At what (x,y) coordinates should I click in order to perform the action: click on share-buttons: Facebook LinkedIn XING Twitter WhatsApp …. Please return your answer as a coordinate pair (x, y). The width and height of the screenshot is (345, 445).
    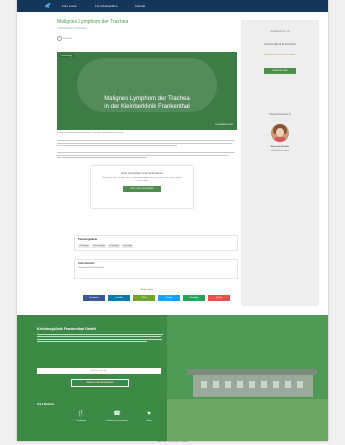
    Looking at the image, I should click on (158, 298).